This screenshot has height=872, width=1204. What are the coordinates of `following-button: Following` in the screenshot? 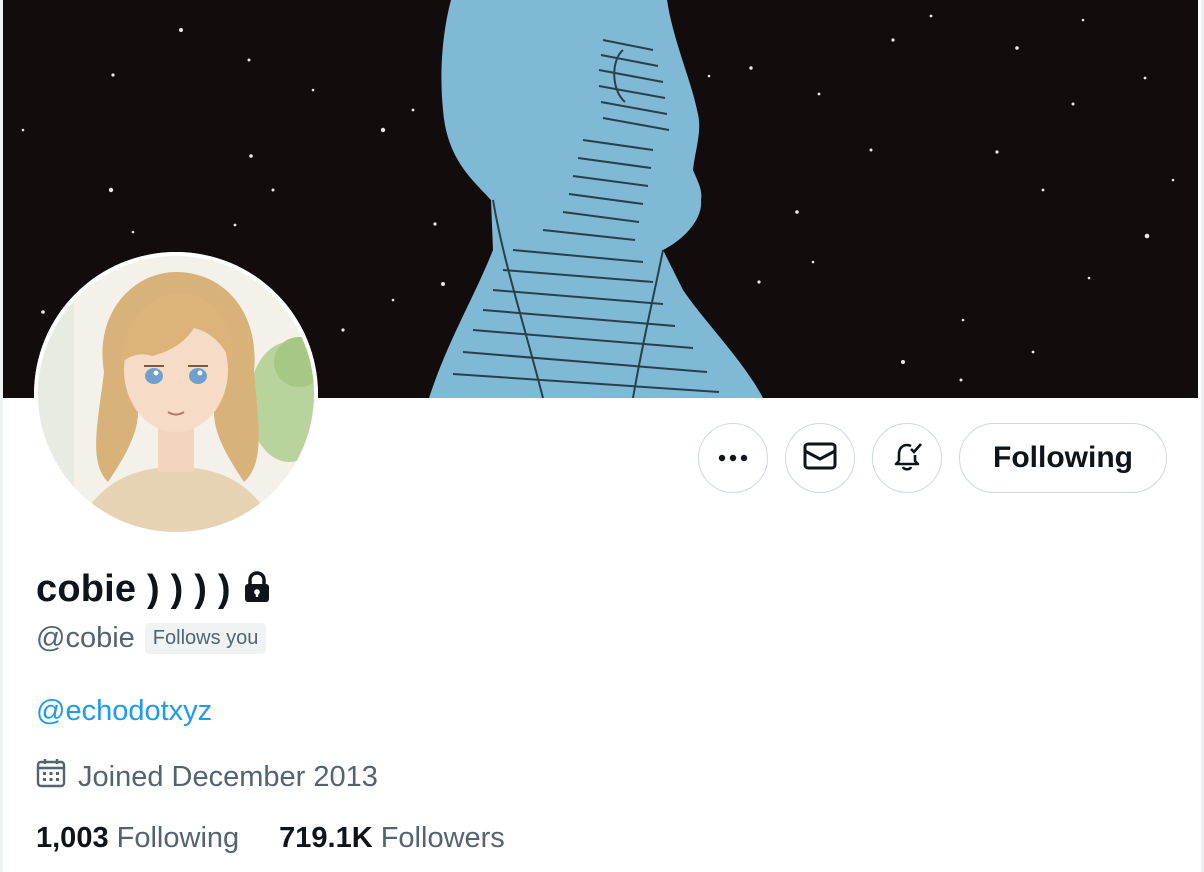 It's located at (1063, 458).